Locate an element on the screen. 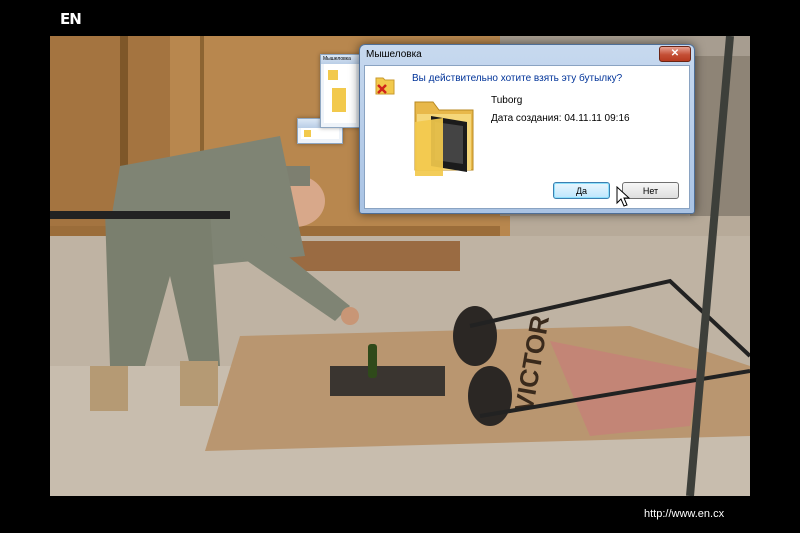 The width and height of the screenshot is (800, 533). folder-icon is located at coordinates (444, 138).